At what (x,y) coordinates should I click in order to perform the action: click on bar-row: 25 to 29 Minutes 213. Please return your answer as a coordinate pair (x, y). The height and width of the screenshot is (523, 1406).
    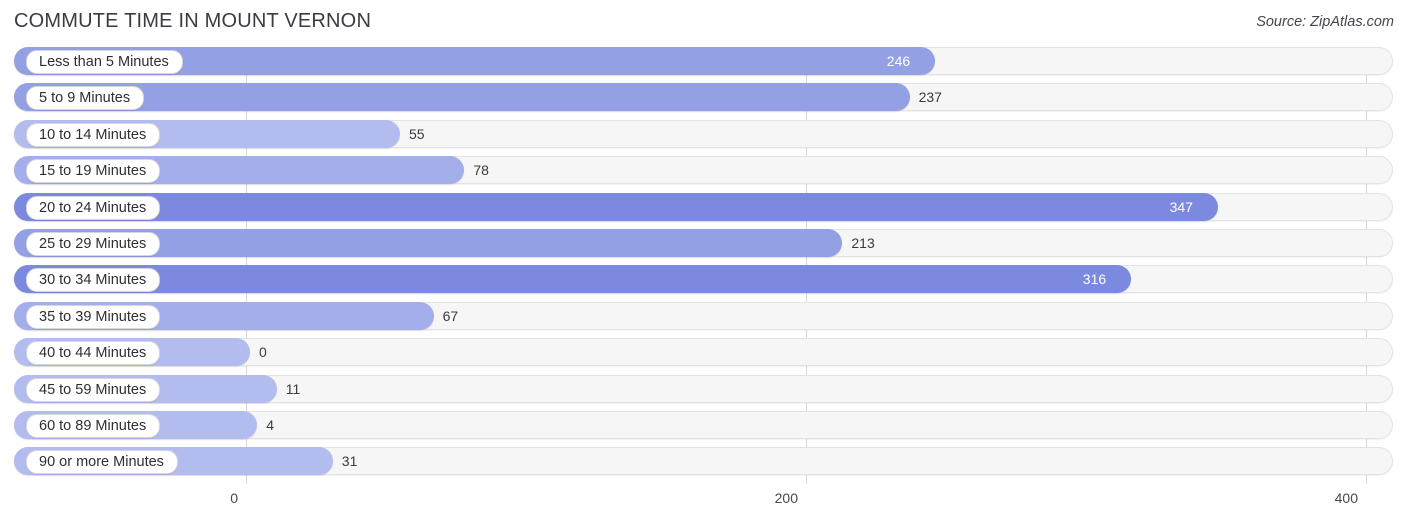
    Looking at the image, I should click on (703, 242).